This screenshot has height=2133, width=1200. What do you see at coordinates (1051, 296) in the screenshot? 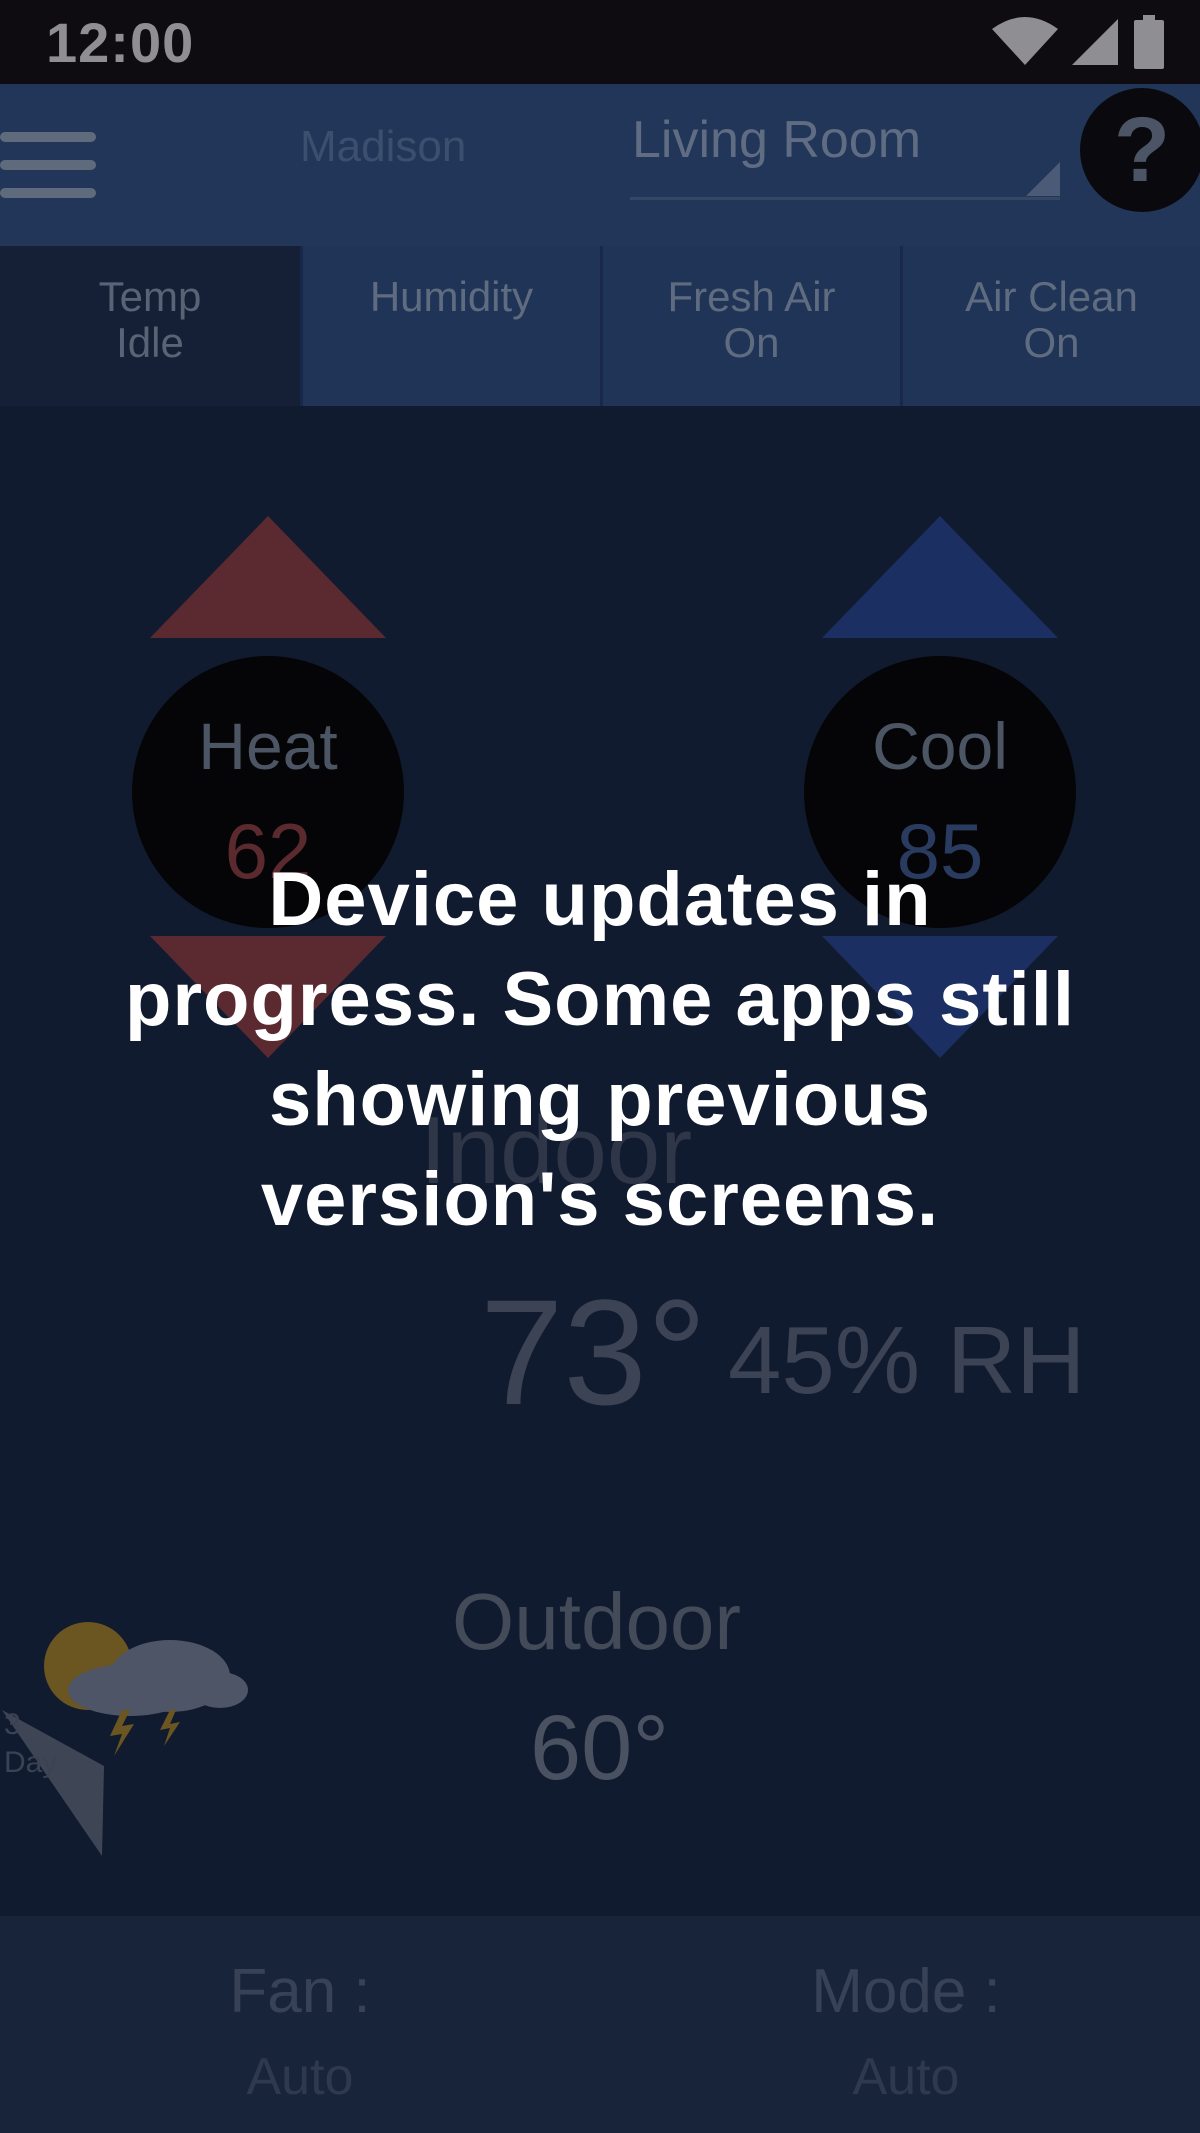
I see `tab-air-clean-title: Air Clean` at bounding box center [1051, 296].